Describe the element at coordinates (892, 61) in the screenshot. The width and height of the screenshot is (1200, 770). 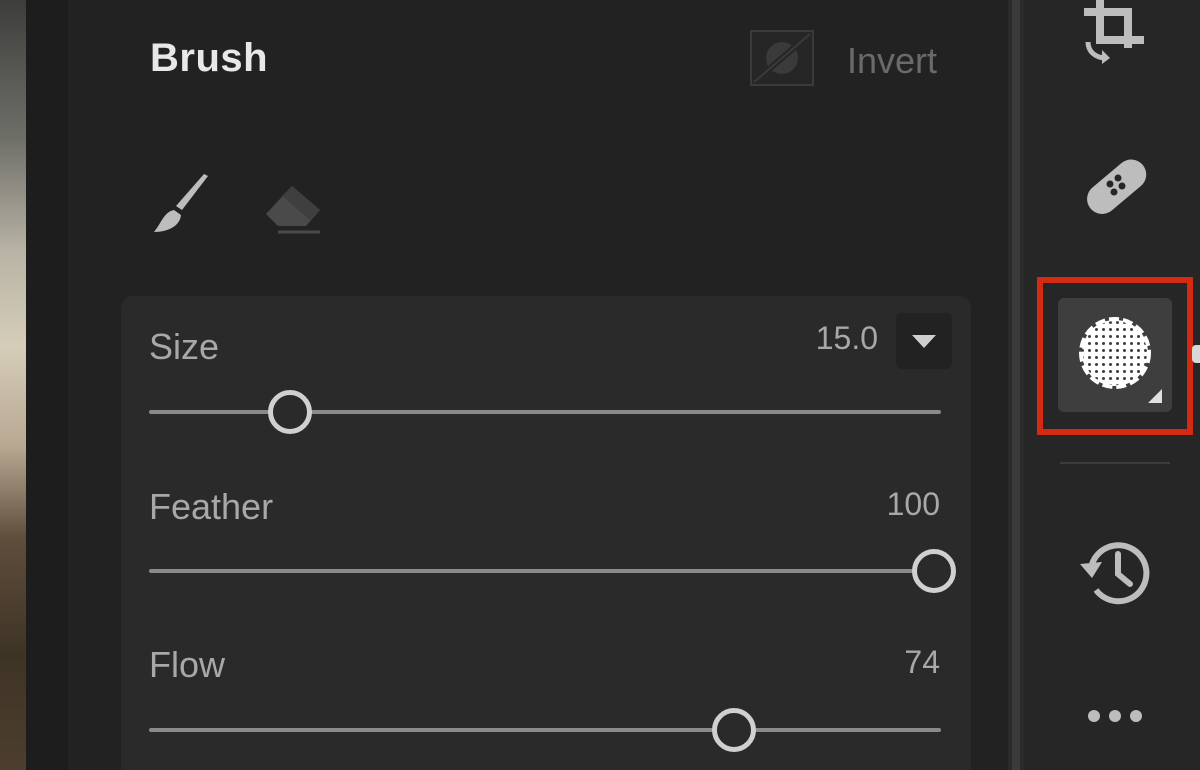
I see `invert-label: Invert` at that location.